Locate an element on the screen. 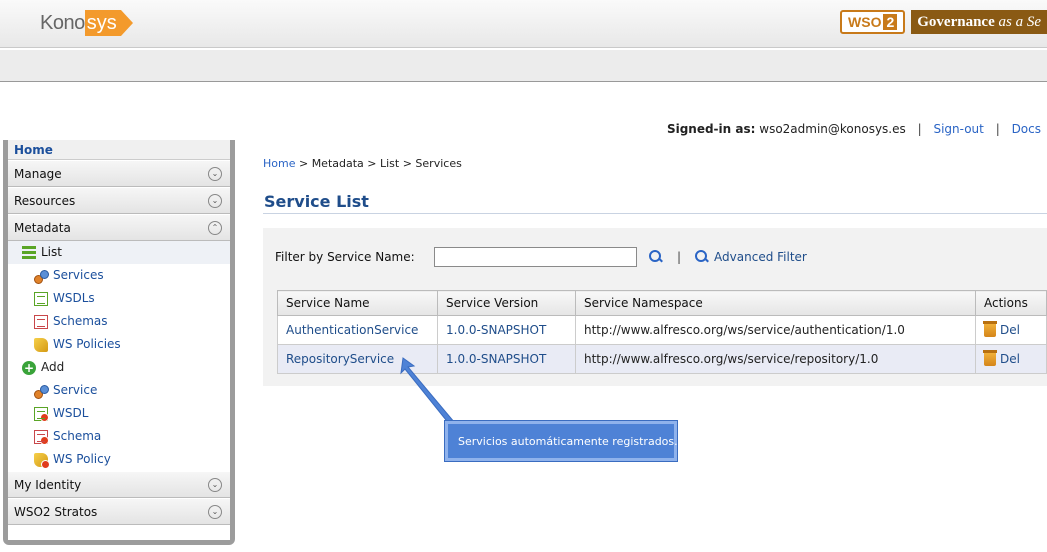 This screenshot has width=1047, height=552. delete-label: Del is located at coordinates (1010, 330).